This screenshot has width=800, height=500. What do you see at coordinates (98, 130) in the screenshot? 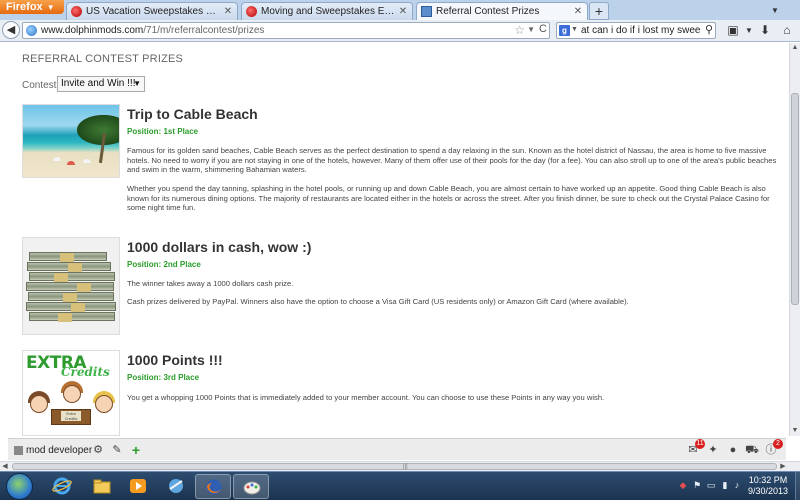
I see `palm-tree-shape` at bounding box center [98, 130].